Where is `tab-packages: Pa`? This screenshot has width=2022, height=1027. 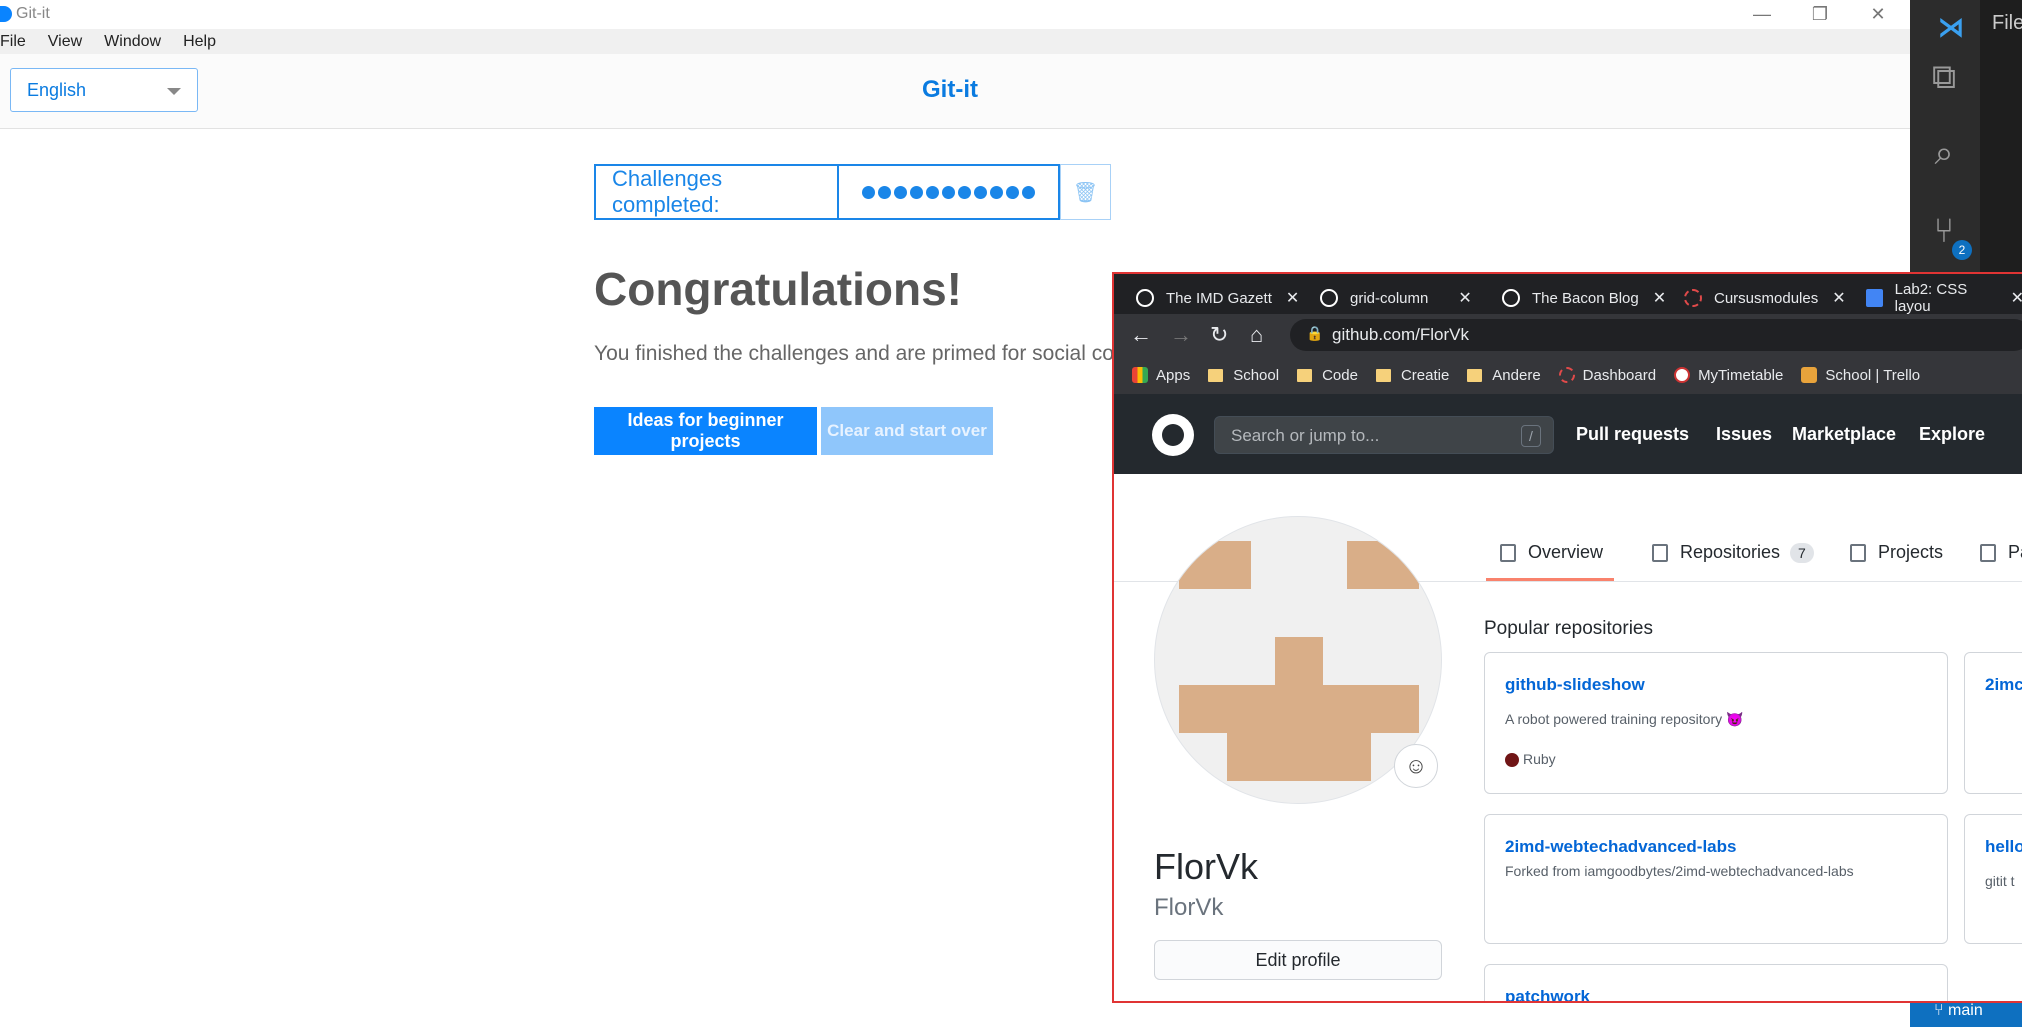
tab-packages: Pa is located at coordinates (2001, 552).